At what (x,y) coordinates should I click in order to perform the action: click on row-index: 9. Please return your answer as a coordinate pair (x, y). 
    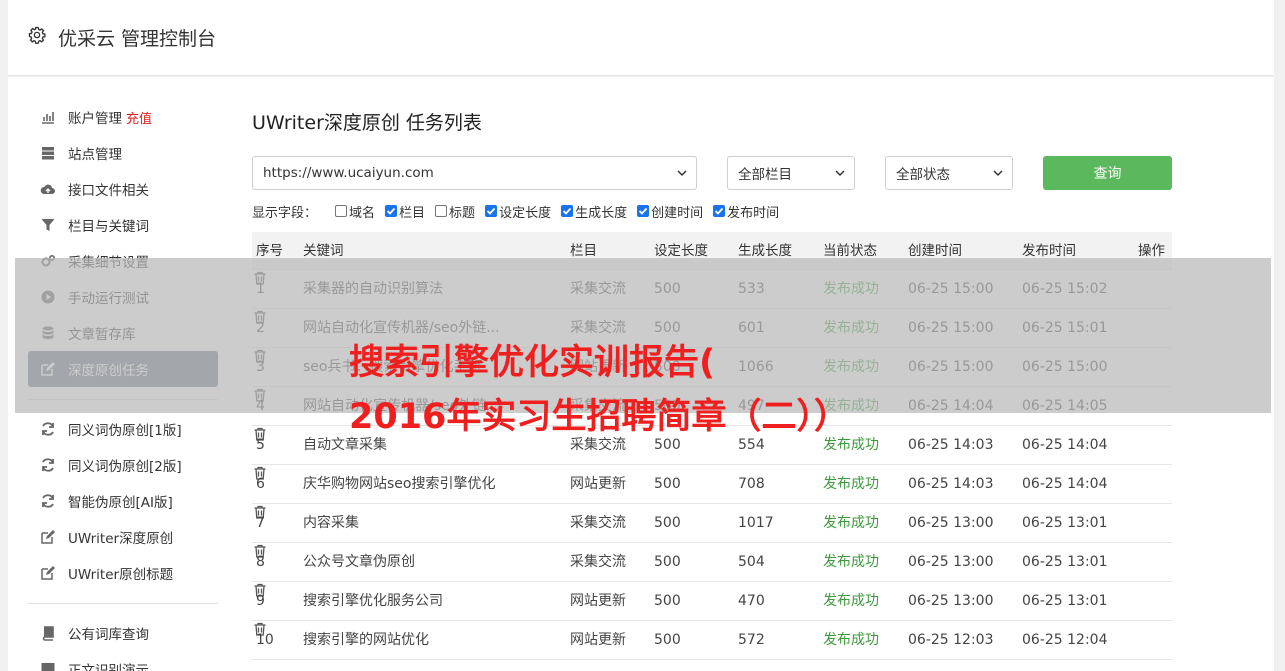
    Looking at the image, I should click on (260, 601).